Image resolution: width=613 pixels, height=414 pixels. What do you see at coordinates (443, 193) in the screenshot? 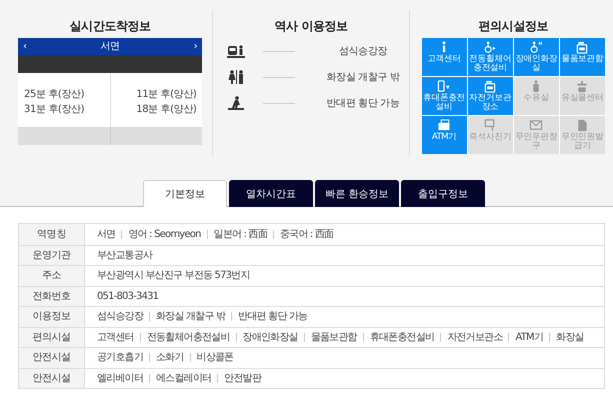
I see `tab: 출입구정보` at bounding box center [443, 193].